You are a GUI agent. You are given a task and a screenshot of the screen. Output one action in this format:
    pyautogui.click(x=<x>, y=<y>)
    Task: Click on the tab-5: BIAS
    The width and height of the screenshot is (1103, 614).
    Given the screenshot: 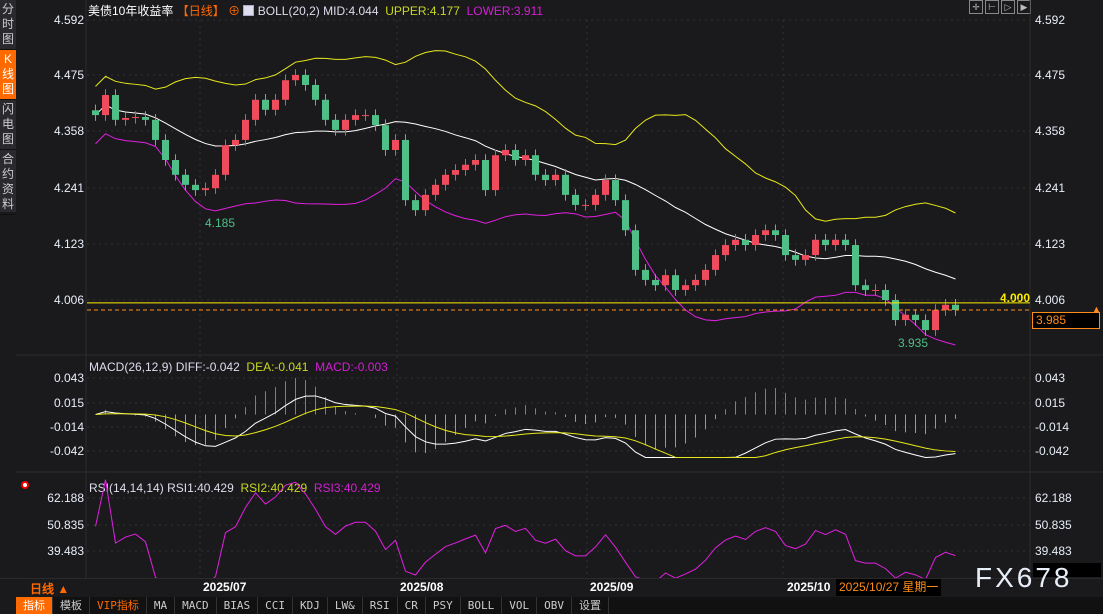 What is the action you would take?
    pyautogui.click(x=238, y=605)
    